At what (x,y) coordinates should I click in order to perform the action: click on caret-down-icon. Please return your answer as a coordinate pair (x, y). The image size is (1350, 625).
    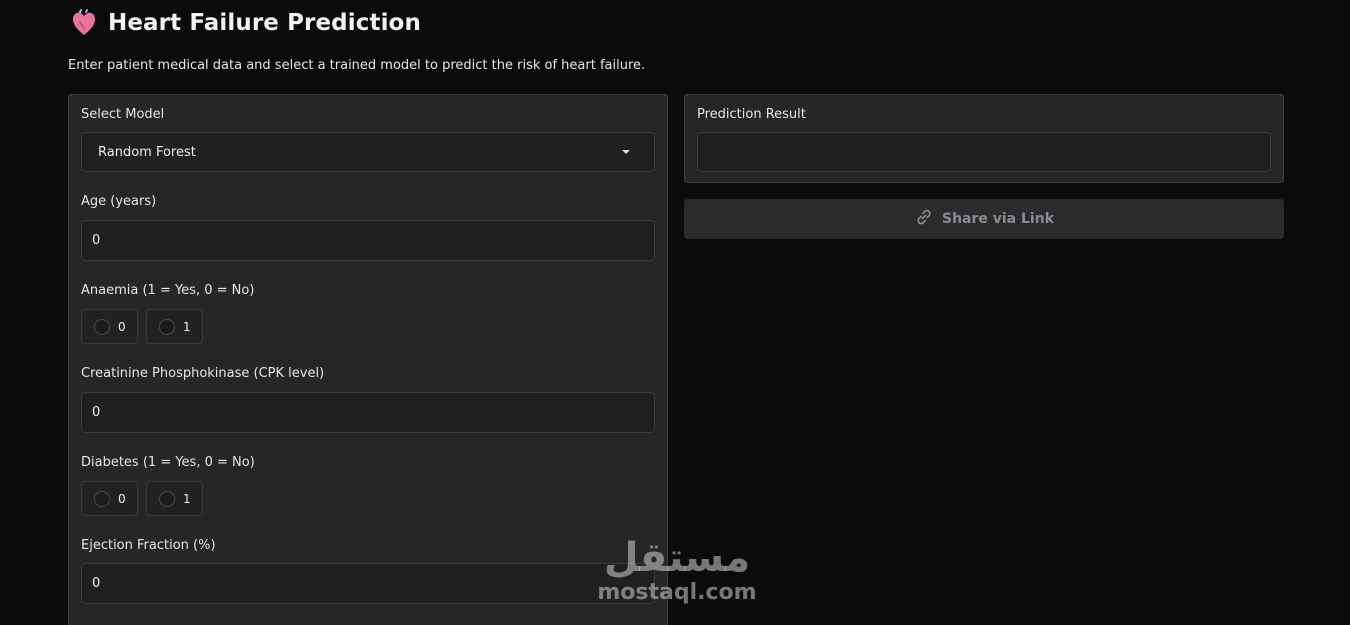
    Looking at the image, I should click on (626, 152).